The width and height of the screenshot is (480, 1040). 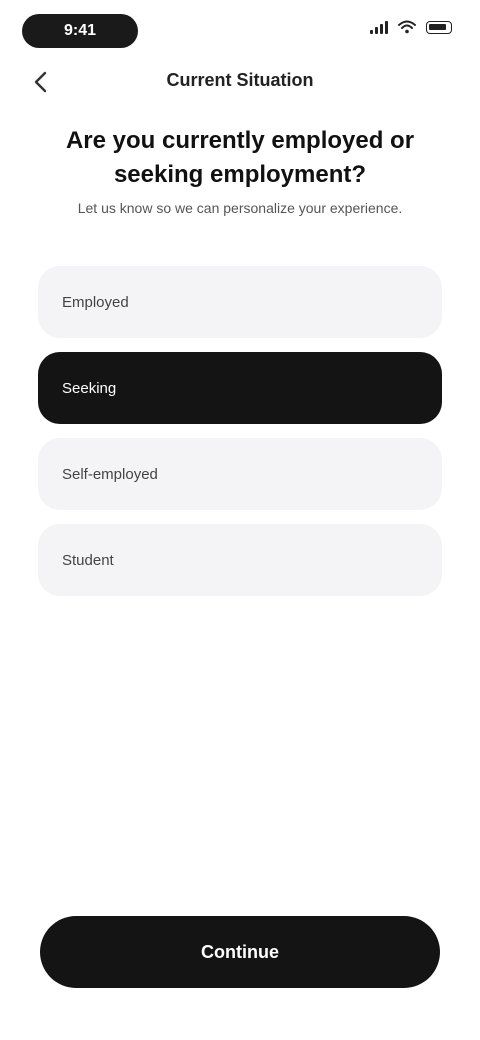 What do you see at coordinates (240, 474) in the screenshot?
I see `option-self-employed: Self-employed` at bounding box center [240, 474].